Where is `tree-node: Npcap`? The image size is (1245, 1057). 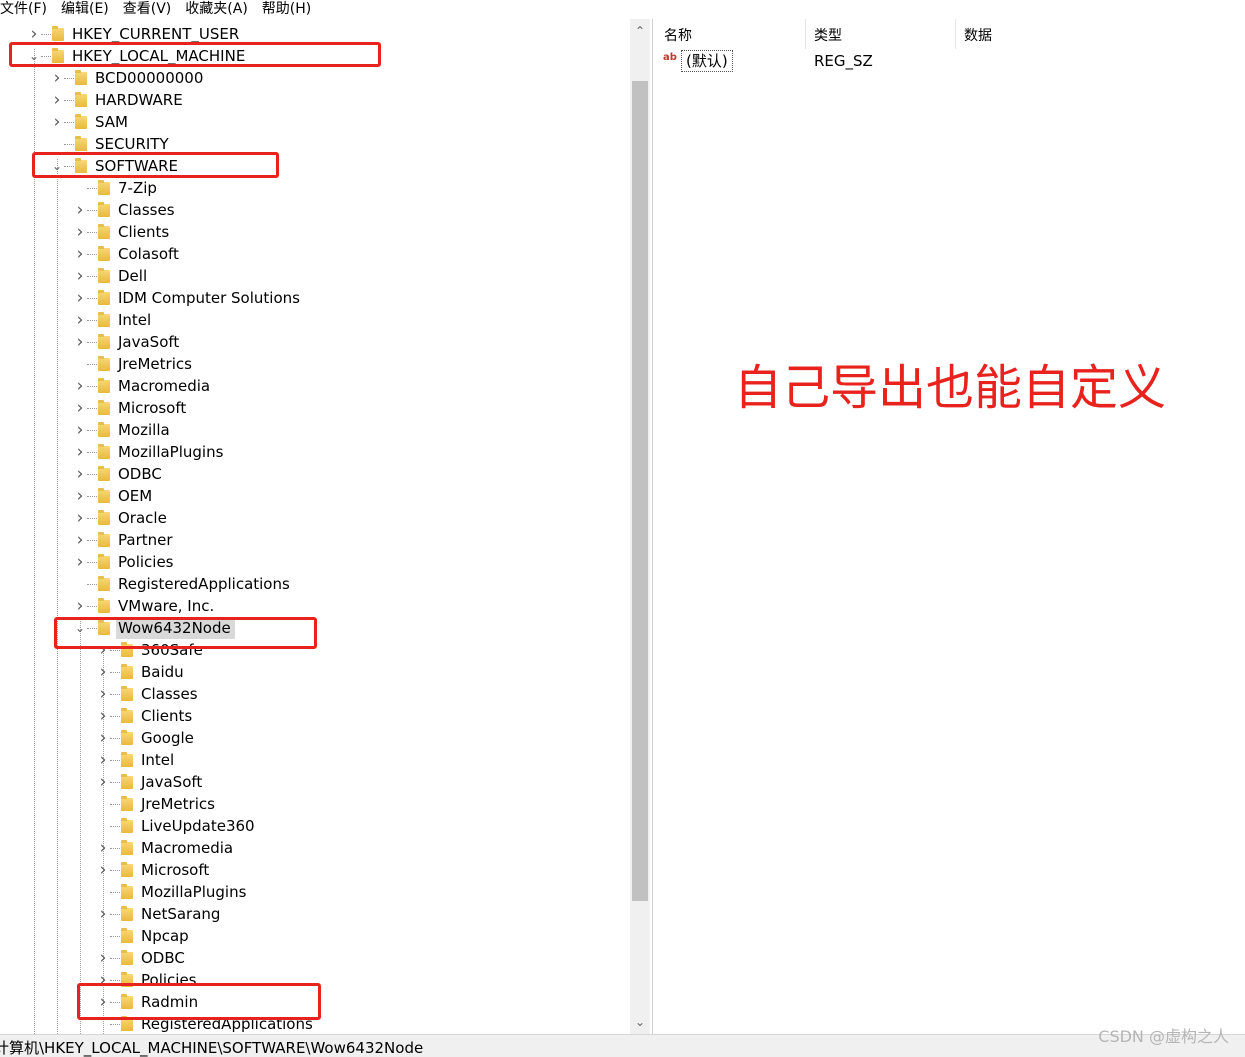
tree-node: Npcap is located at coordinates (314, 936).